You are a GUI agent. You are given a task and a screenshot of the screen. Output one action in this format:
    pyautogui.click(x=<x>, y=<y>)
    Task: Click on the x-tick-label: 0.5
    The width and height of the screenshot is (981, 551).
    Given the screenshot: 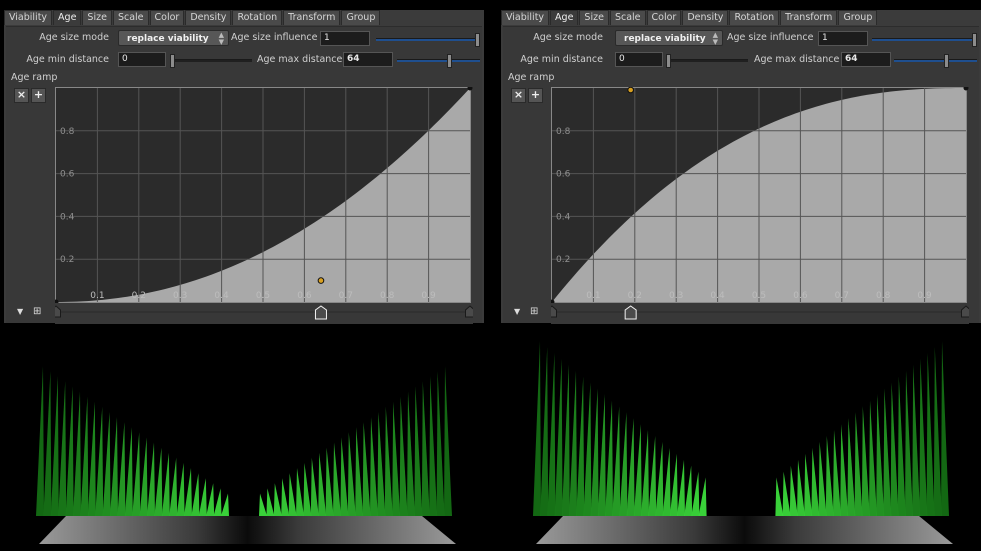 What is the action you would take?
    pyautogui.click(x=263, y=296)
    